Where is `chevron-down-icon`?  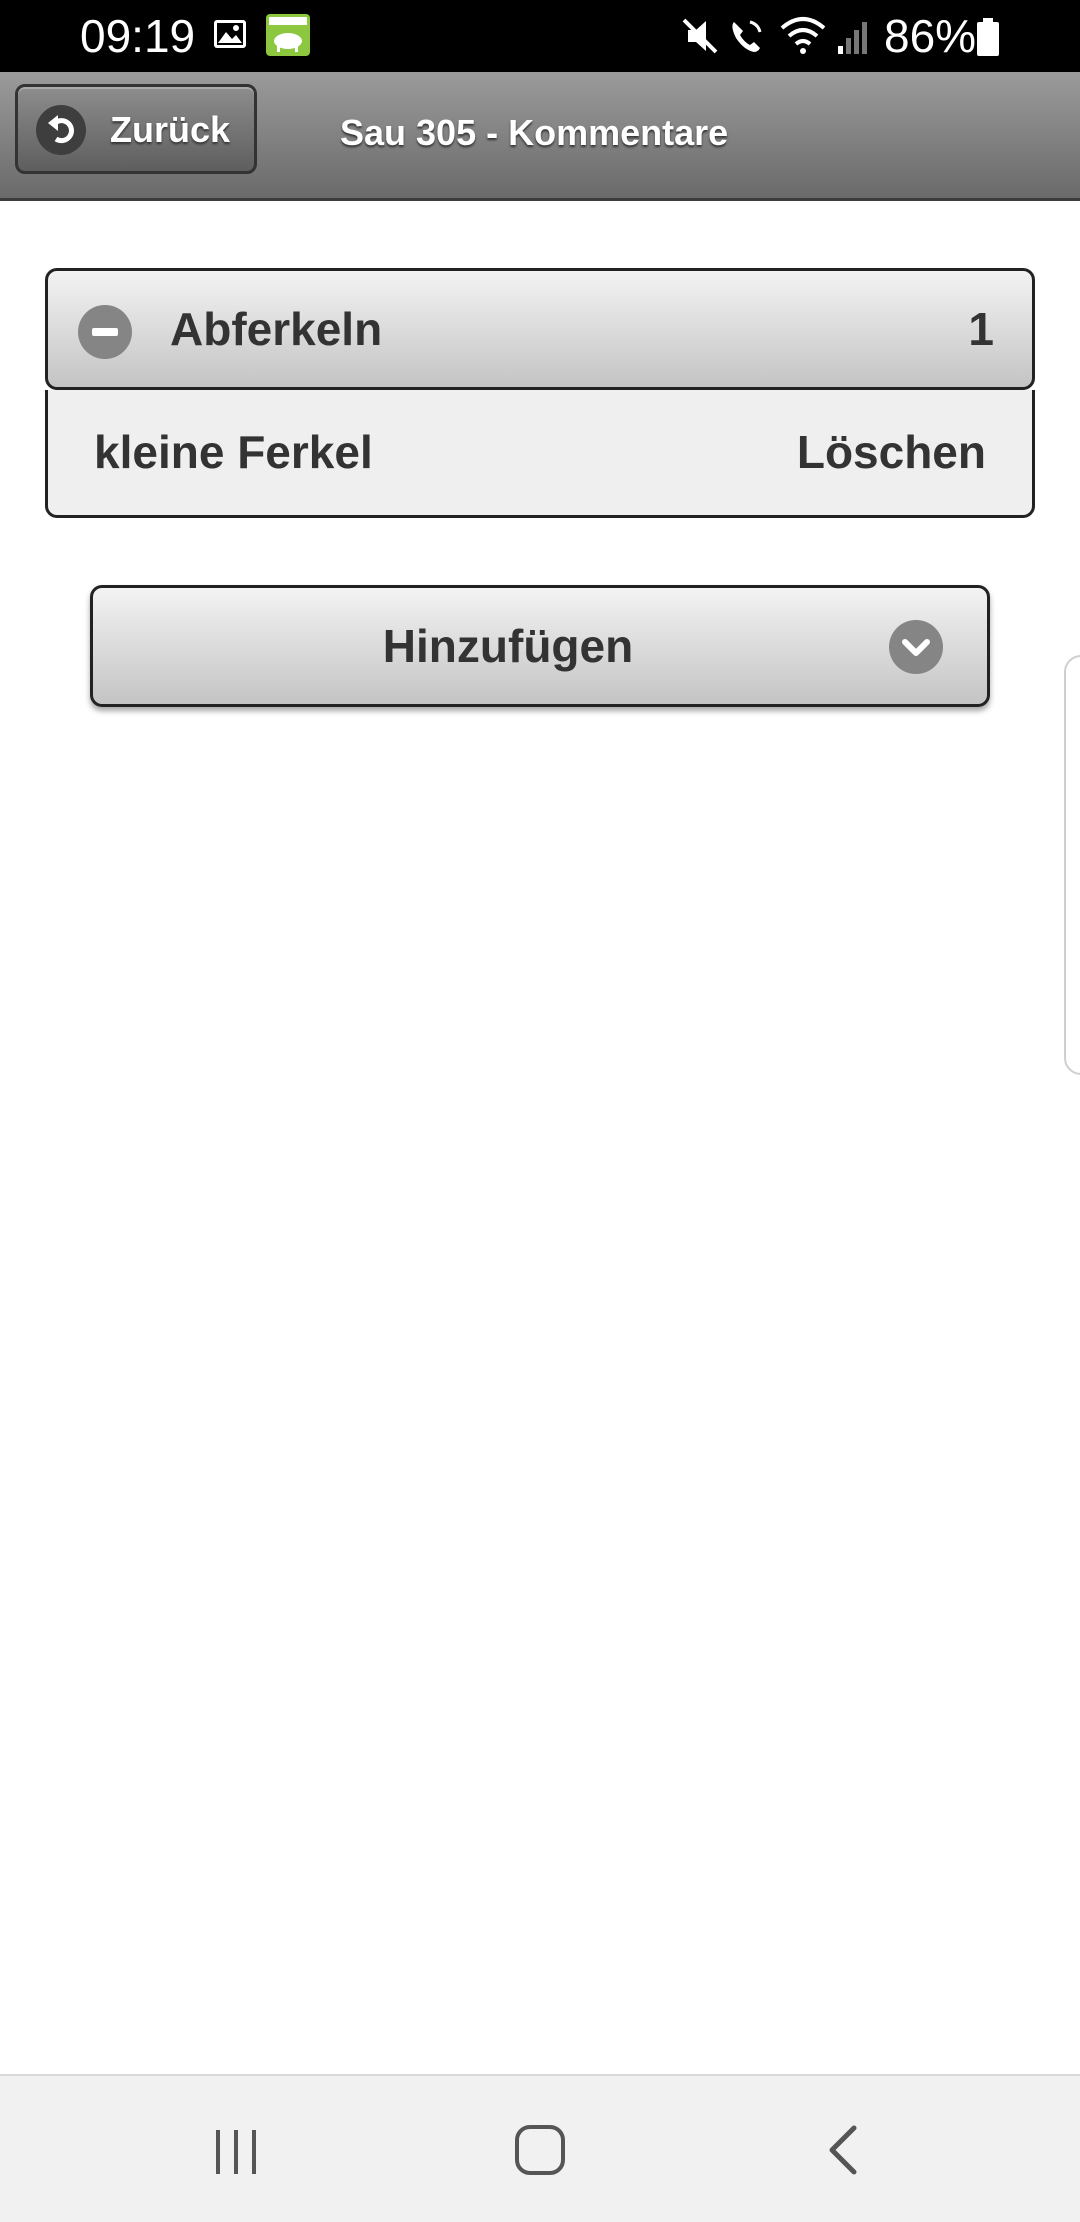 chevron-down-icon is located at coordinates (916, 647).